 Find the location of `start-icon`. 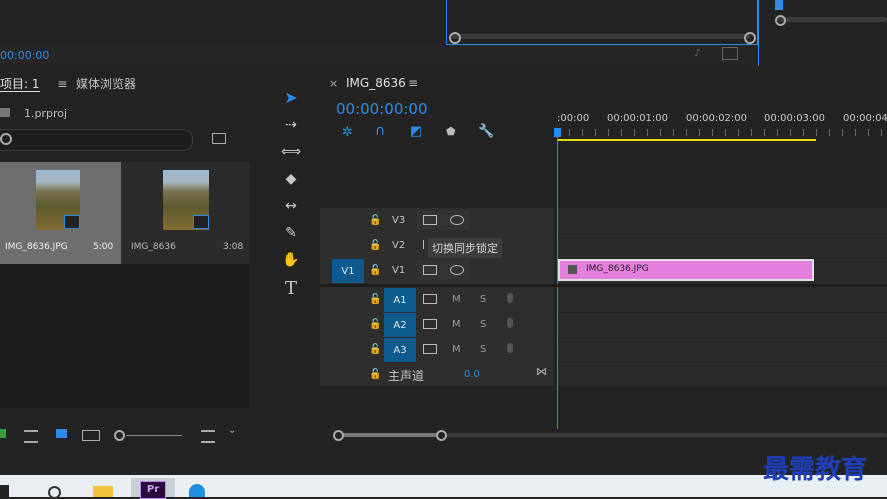

start-icon is located at coordinates (4, 491).